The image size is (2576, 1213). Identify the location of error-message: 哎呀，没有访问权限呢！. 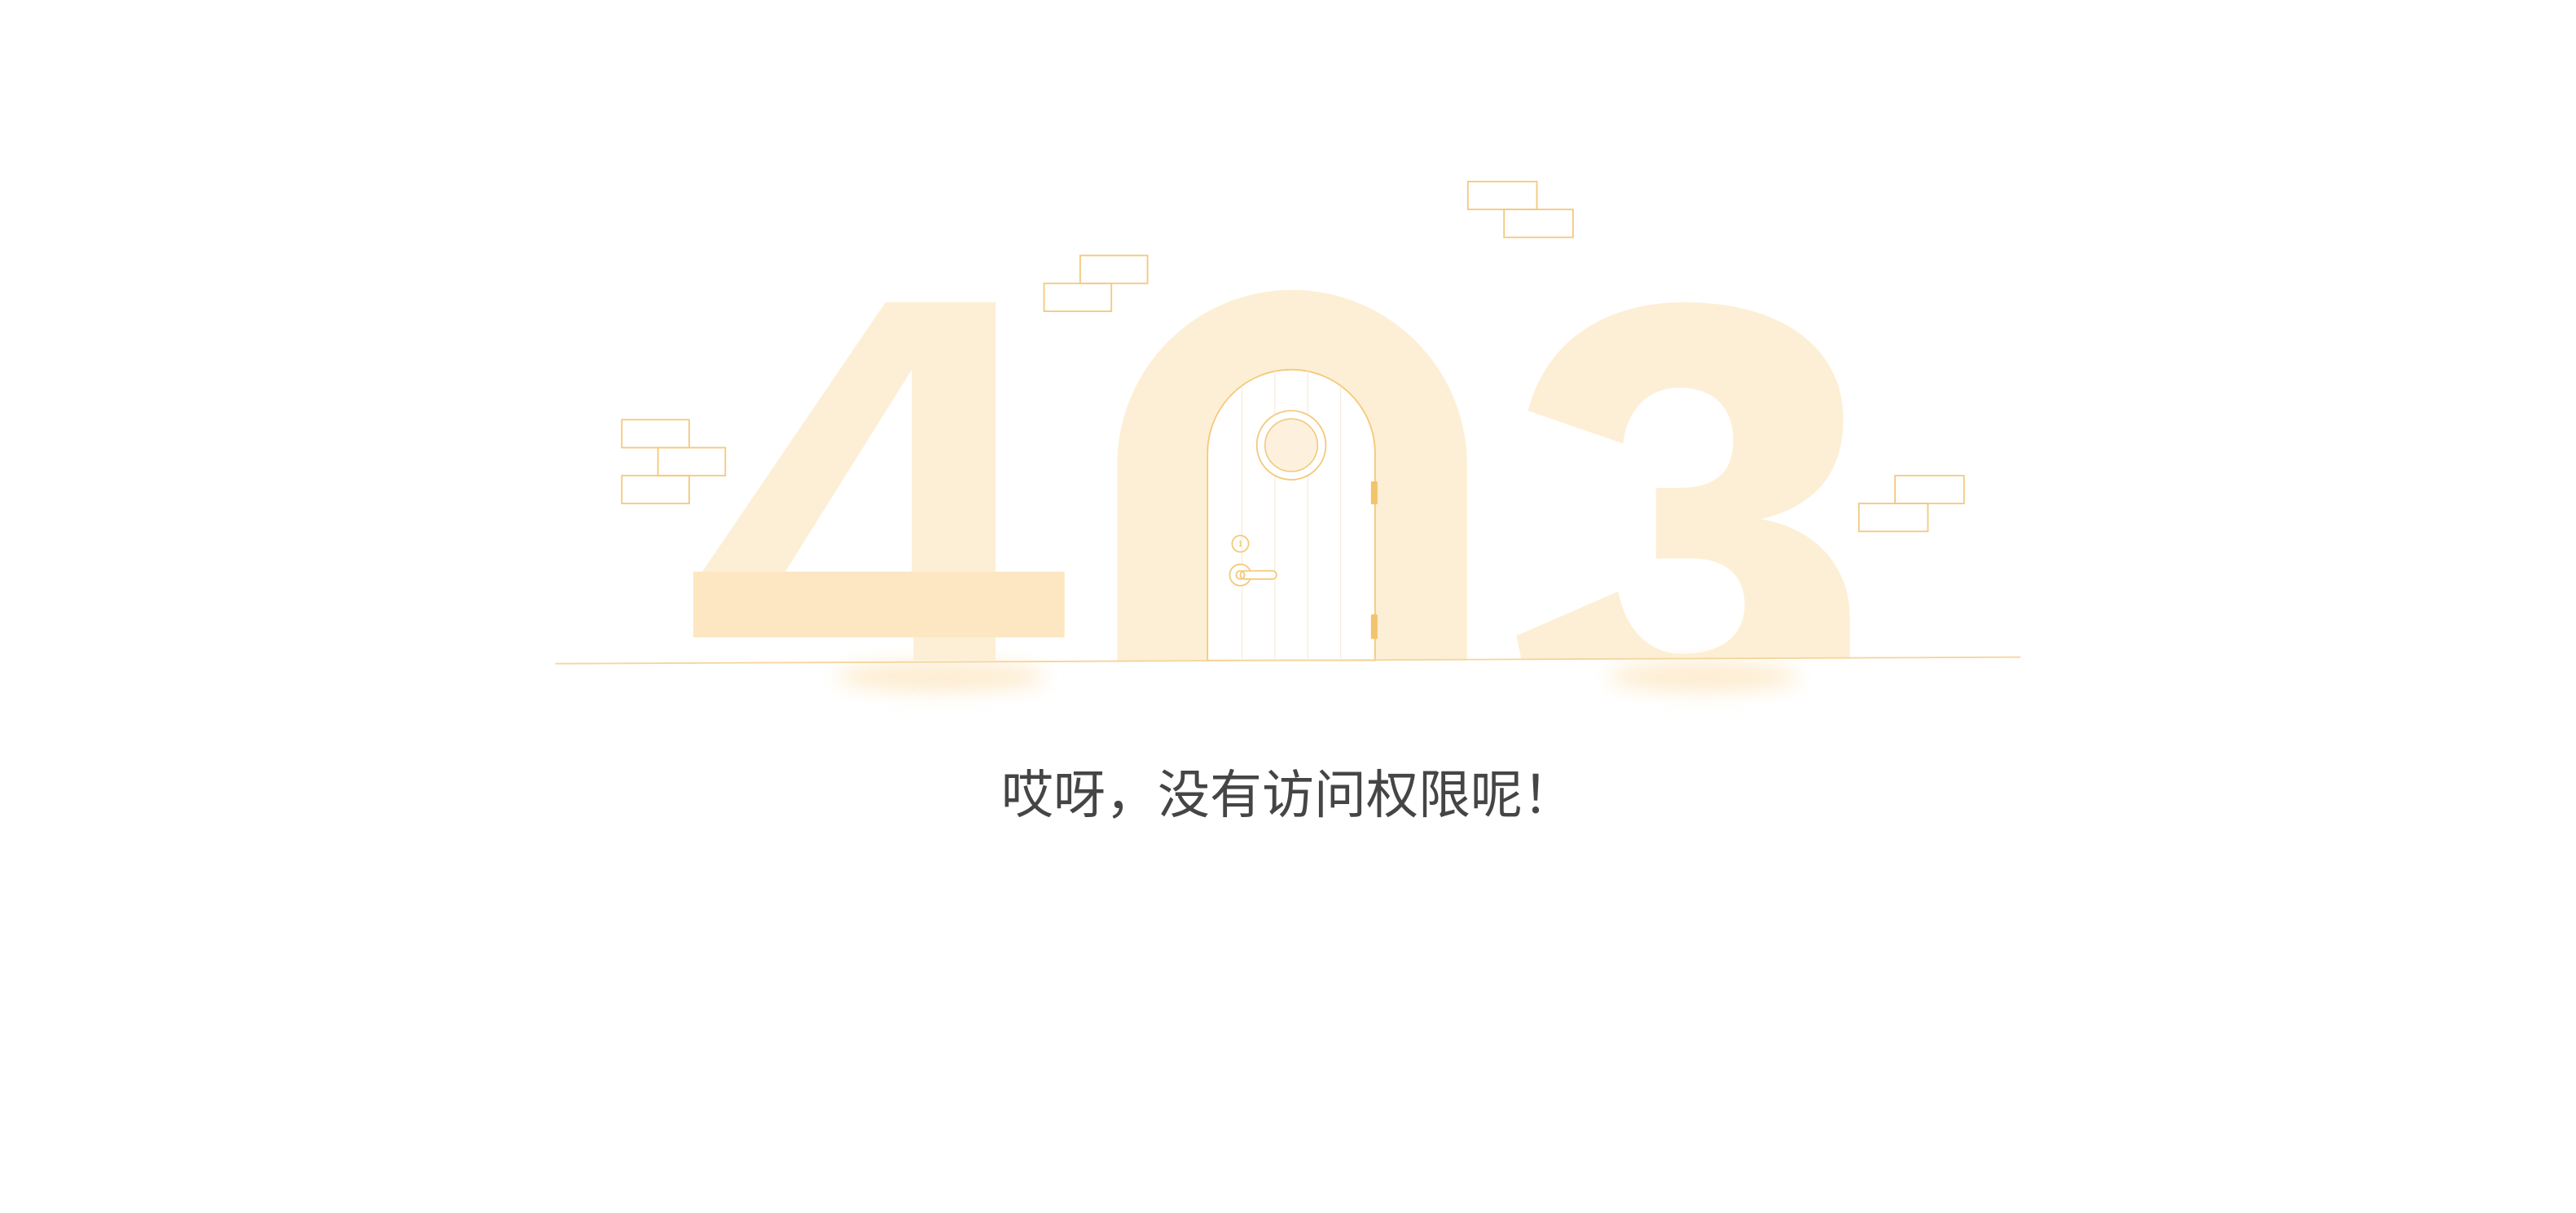
(1288, 795).